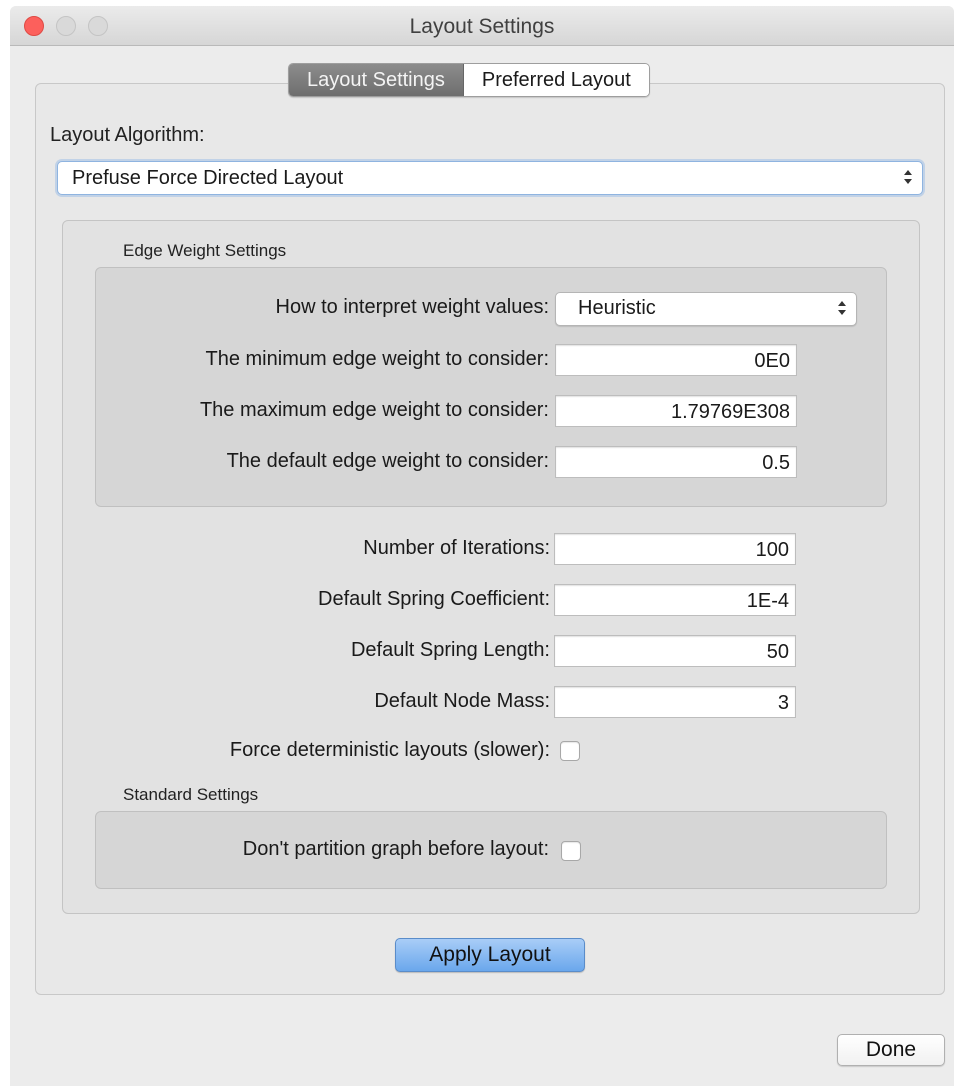  What do you see at coordinates (450, 650) in the screenshot?
I see `spring-length-label: Default Spring Length:` at bounding box center [450, 650].